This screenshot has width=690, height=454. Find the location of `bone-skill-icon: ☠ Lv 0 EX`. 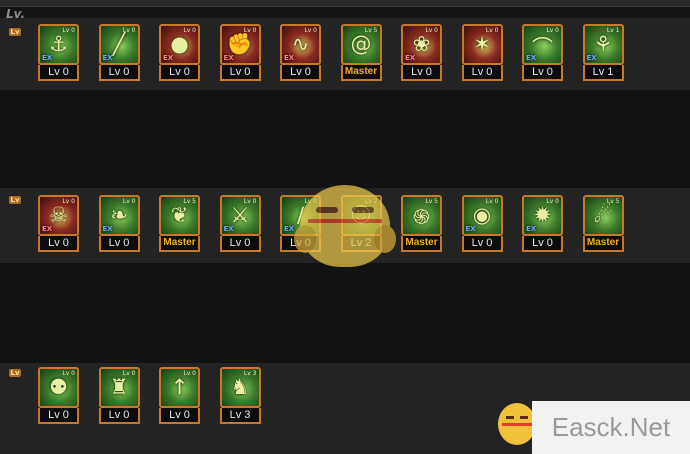

bone-skill-icon: ☠ Lv 0 EX is located at coordinates (58, 215).